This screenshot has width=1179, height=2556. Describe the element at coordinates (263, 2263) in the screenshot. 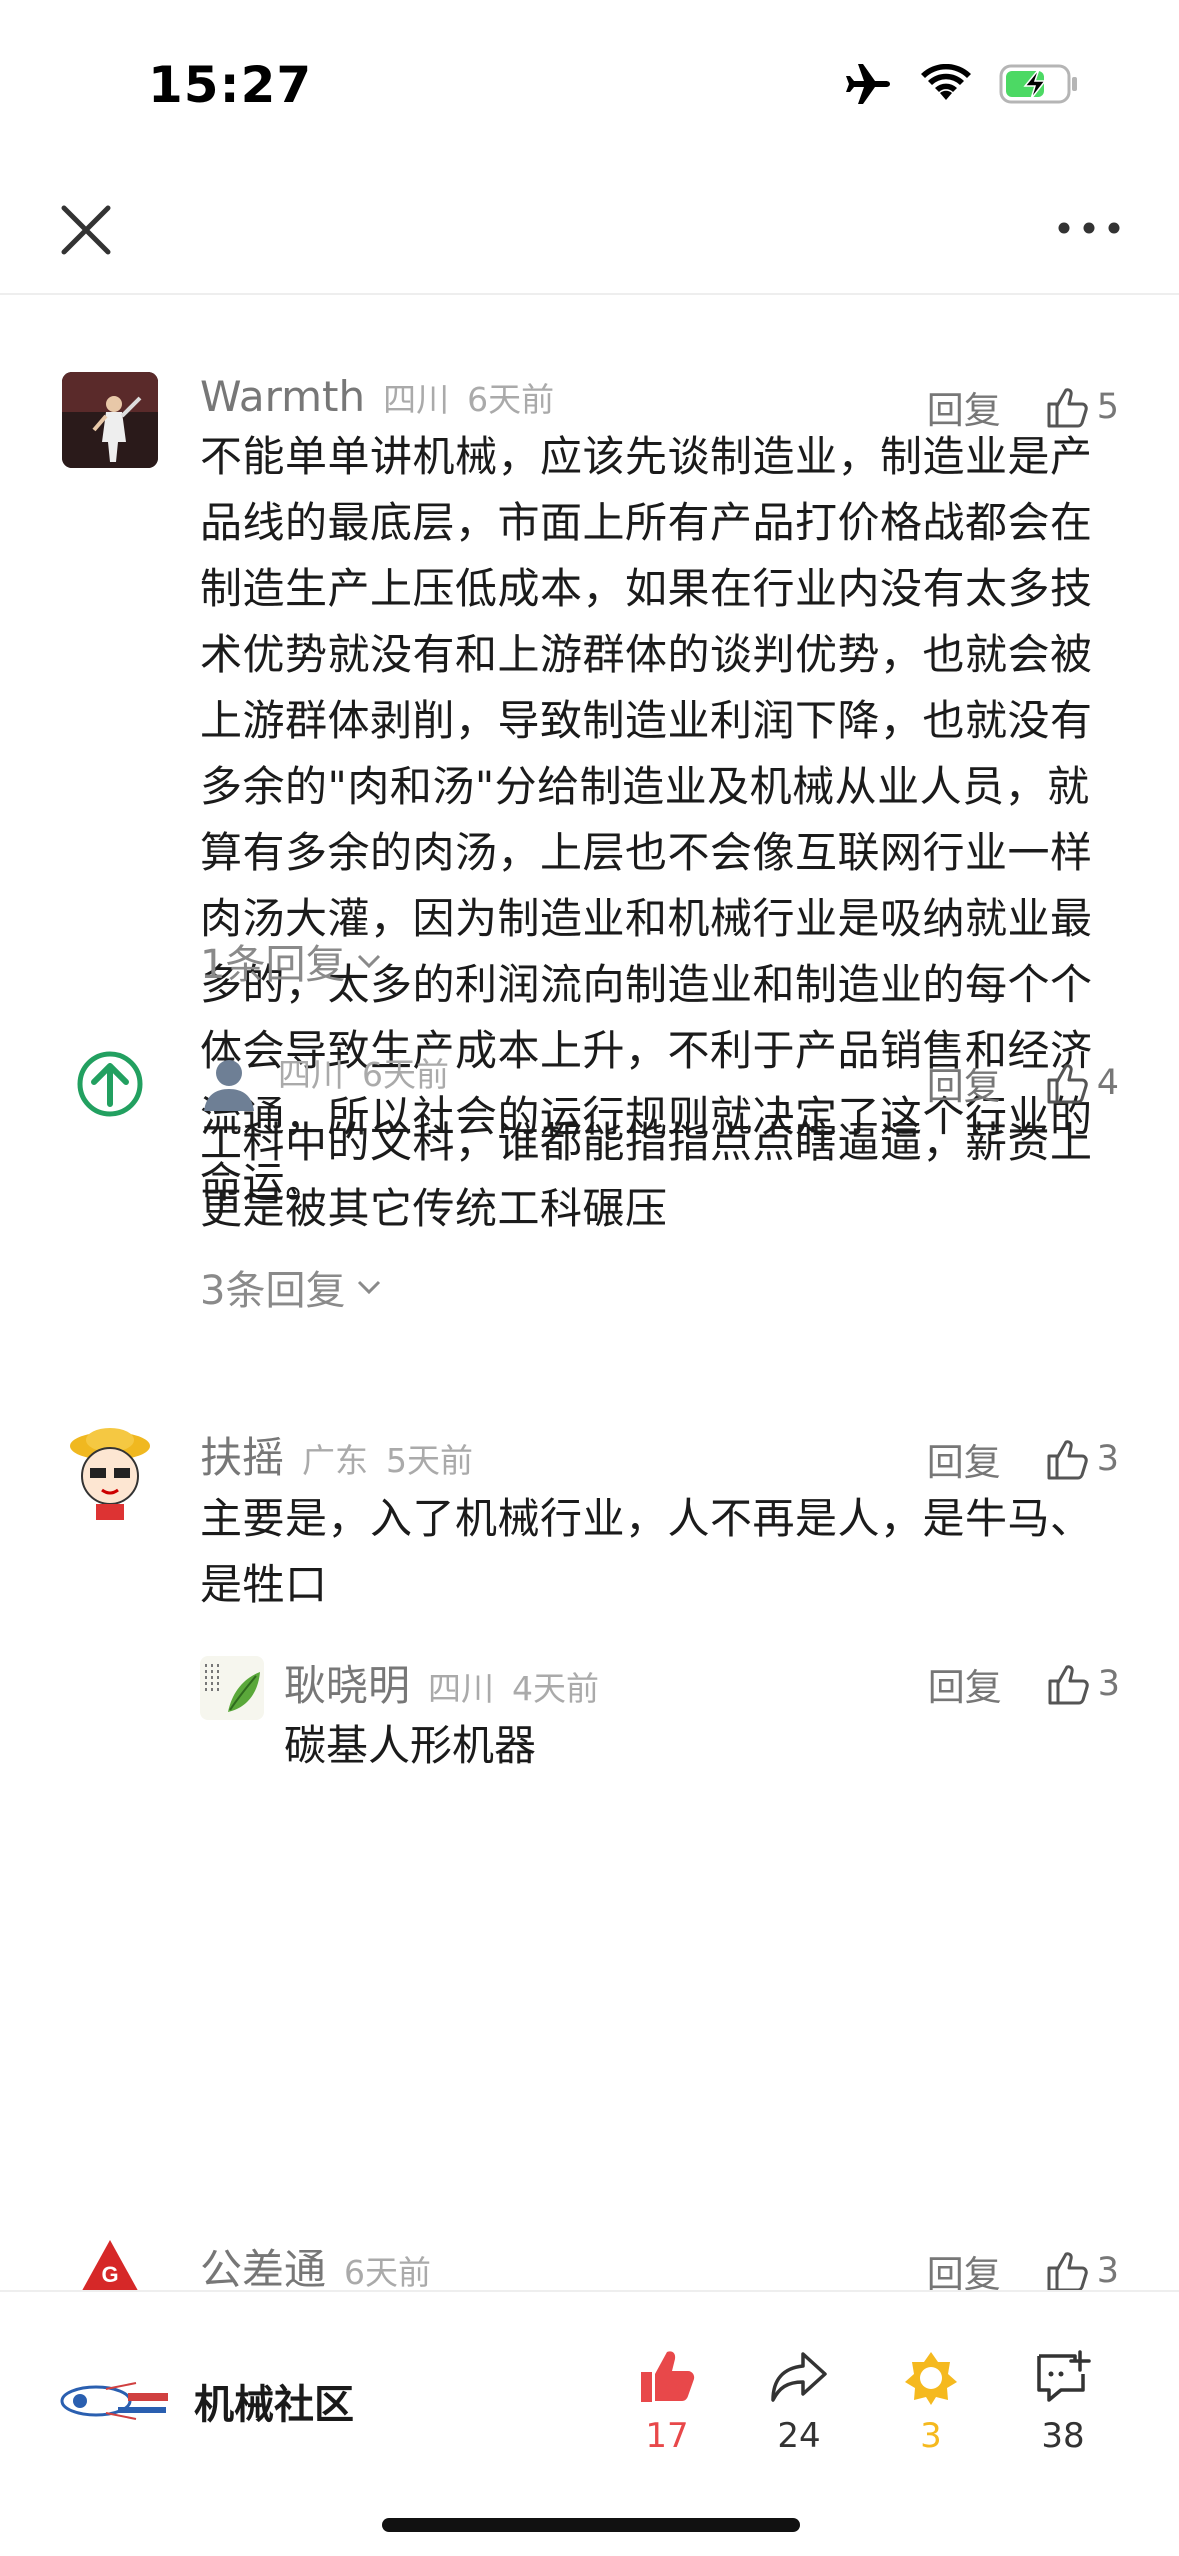

I see `comment-author: 公差通` at that location.